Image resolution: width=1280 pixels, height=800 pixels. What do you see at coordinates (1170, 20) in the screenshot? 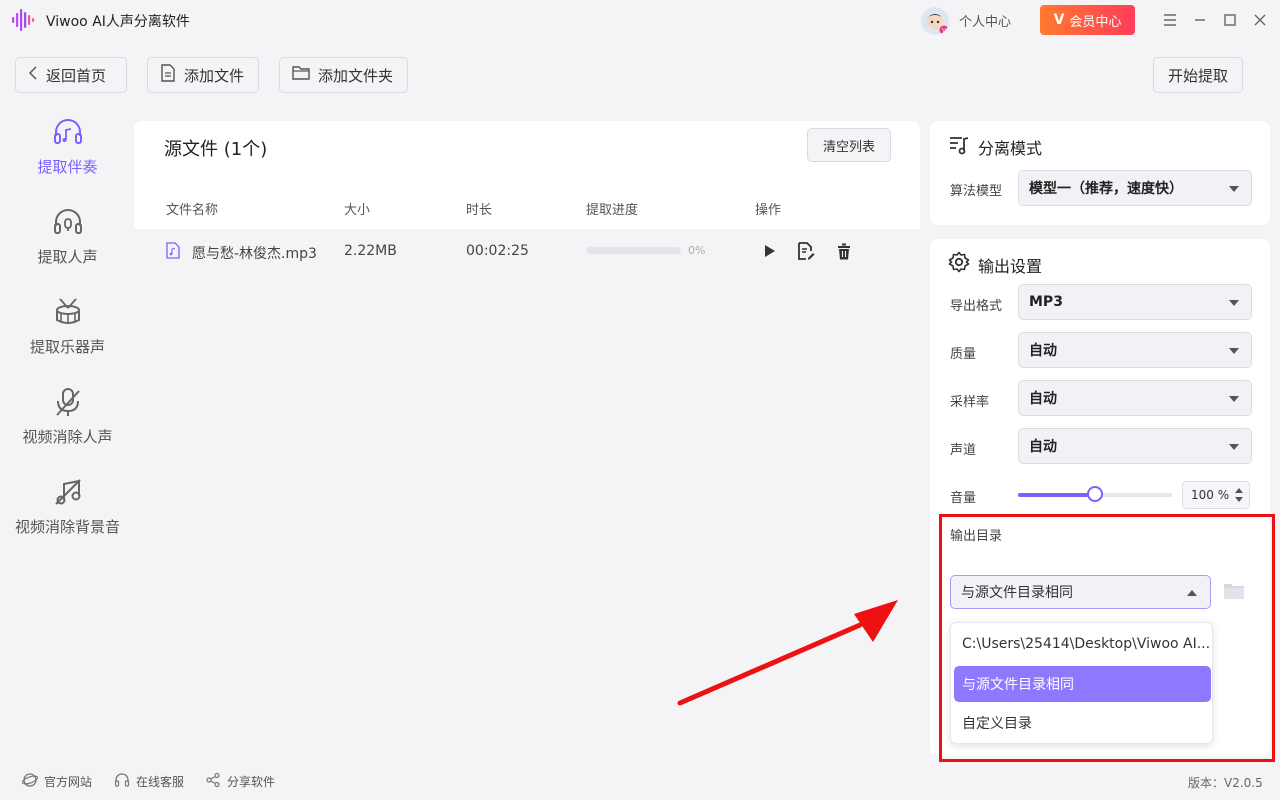
I see `menu-icon` at bounding box center [1170, 20].